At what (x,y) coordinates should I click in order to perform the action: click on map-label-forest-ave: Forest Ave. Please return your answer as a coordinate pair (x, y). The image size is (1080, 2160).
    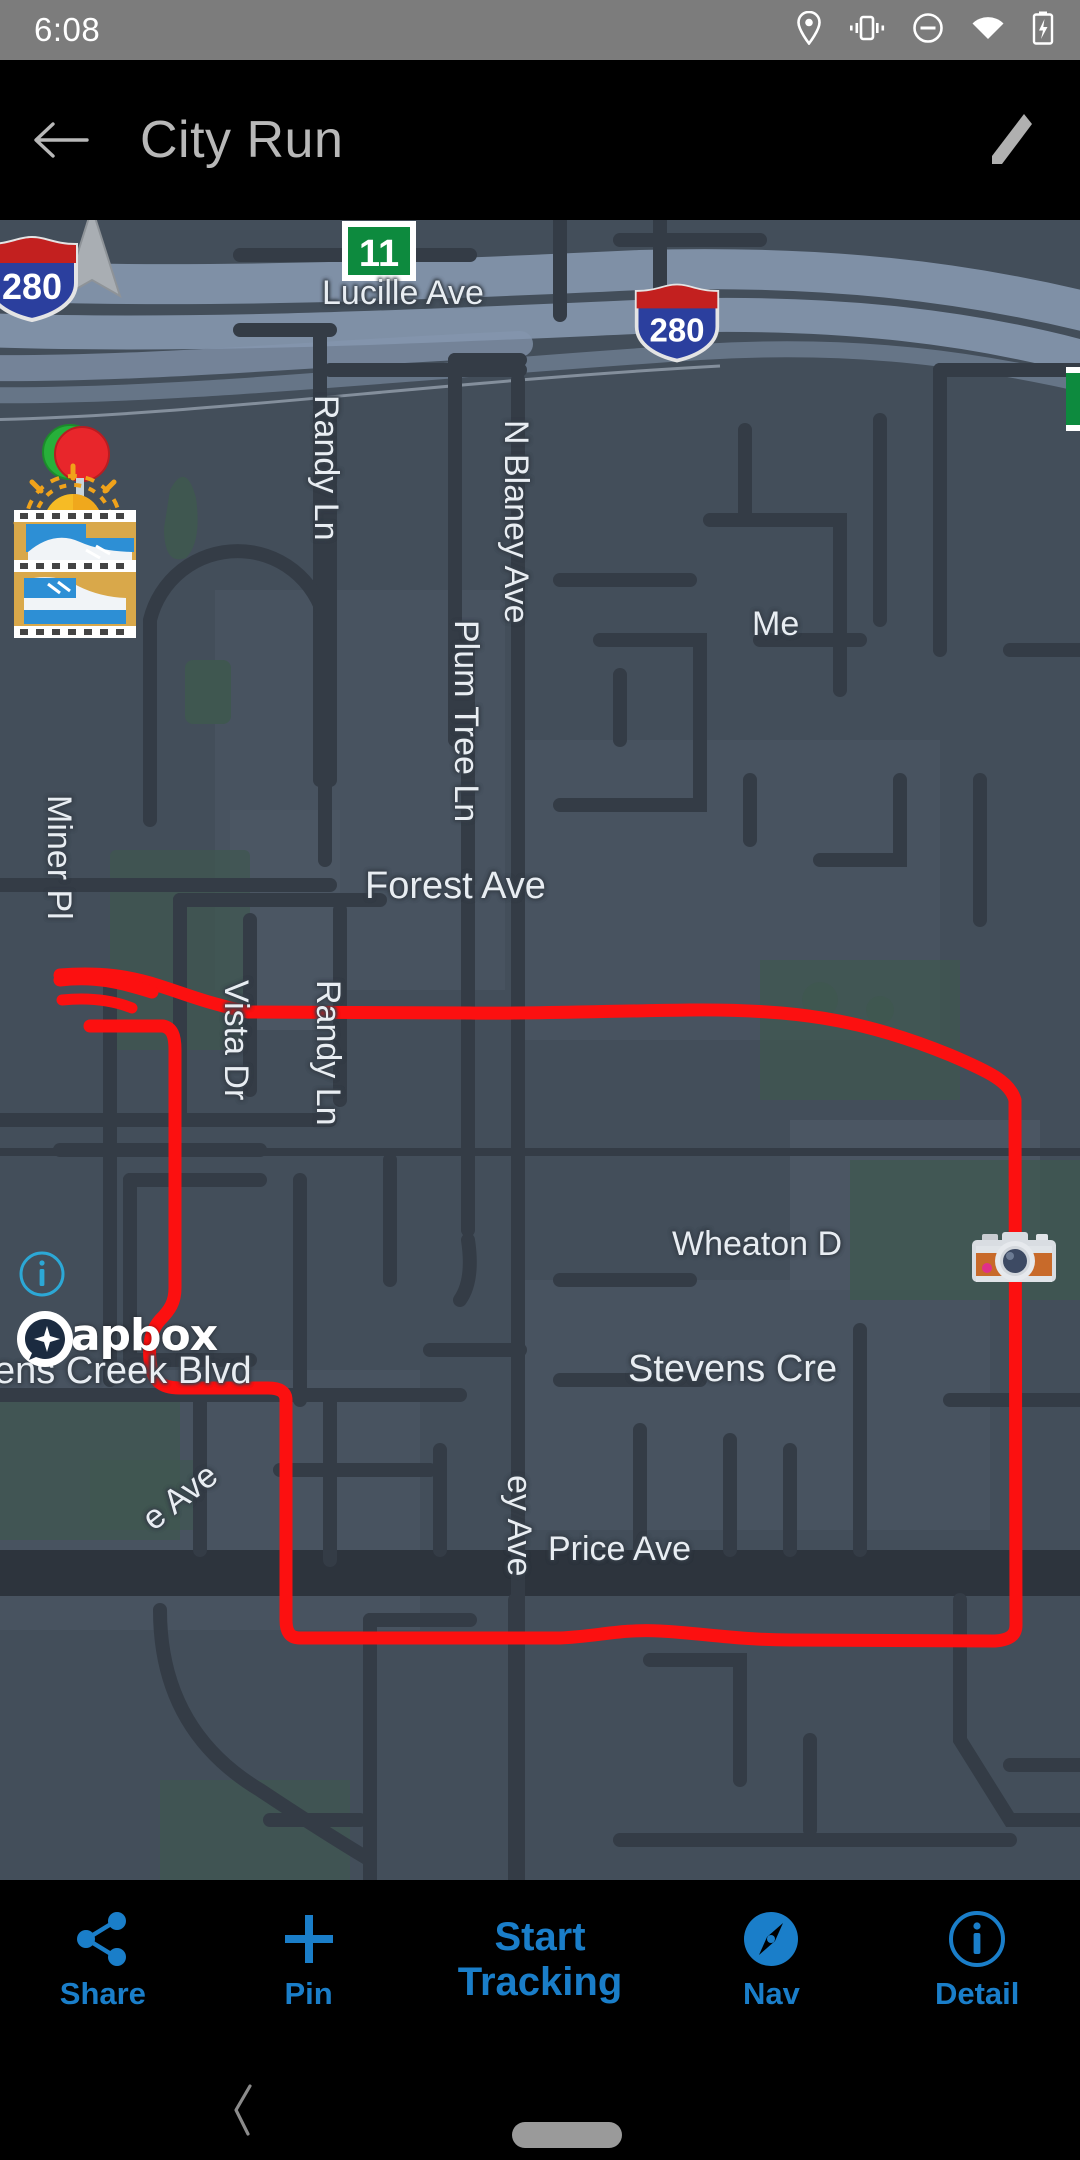
    Looking at the image, I should click on (455, 886).